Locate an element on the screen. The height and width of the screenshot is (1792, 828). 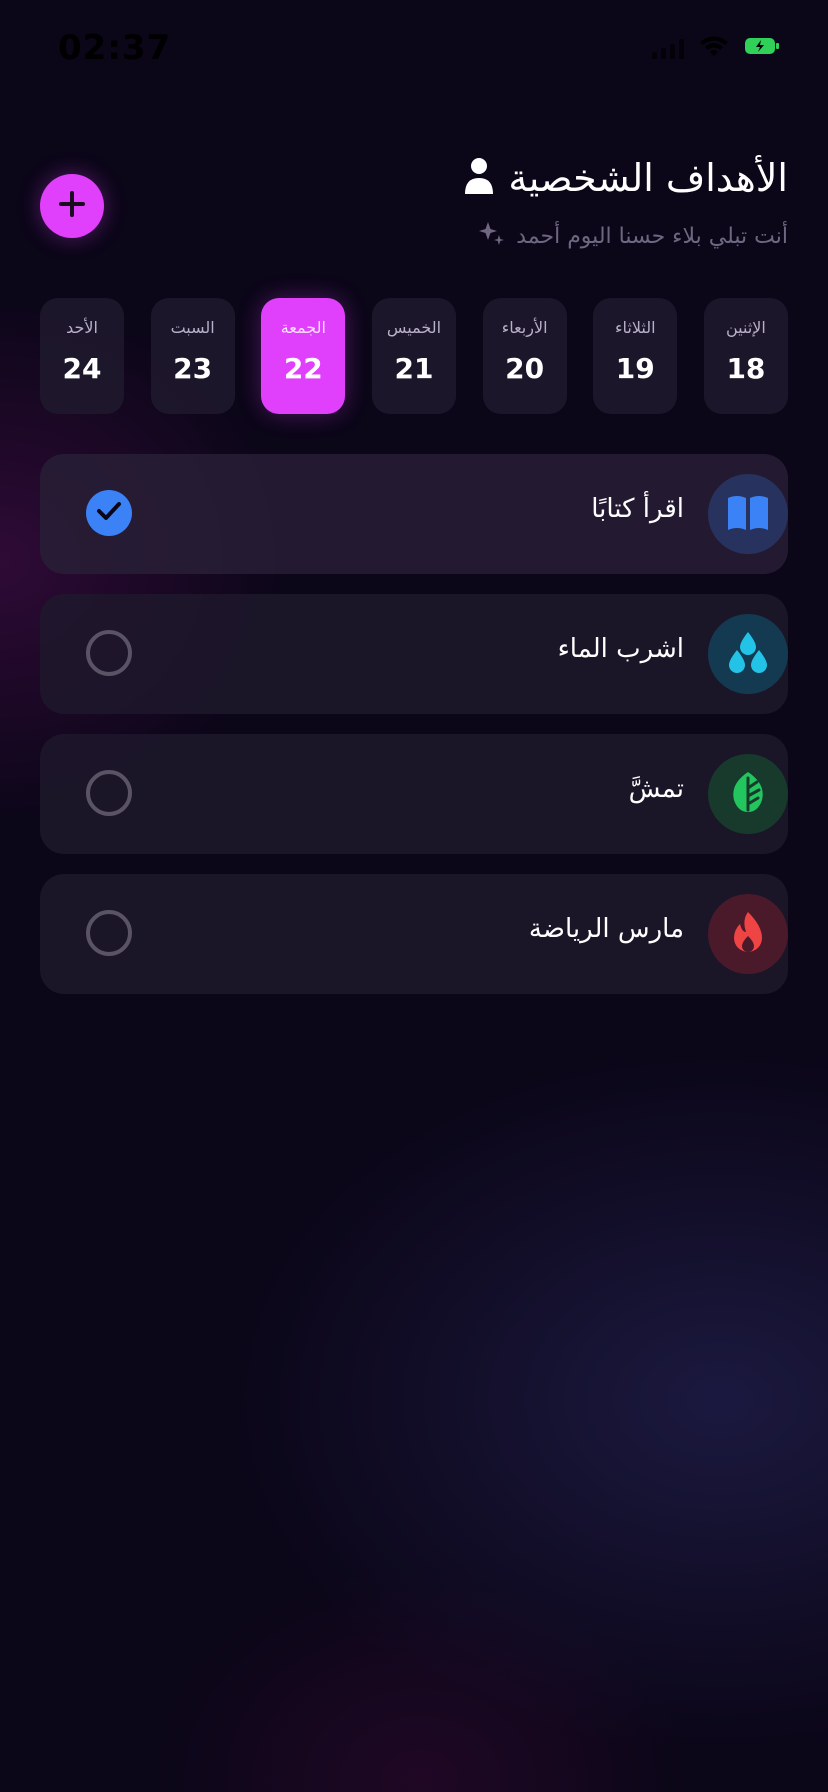
day-number: 19 is located at coordinates (635, 368).